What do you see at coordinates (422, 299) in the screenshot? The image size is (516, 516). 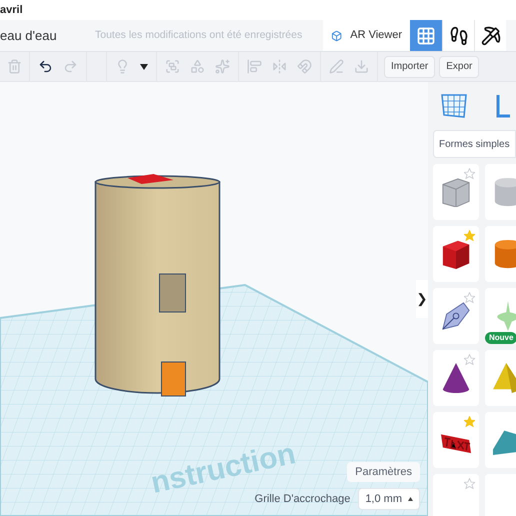 I see `panel-collapse-toggle: ❯` at bounding box center [422, 299].